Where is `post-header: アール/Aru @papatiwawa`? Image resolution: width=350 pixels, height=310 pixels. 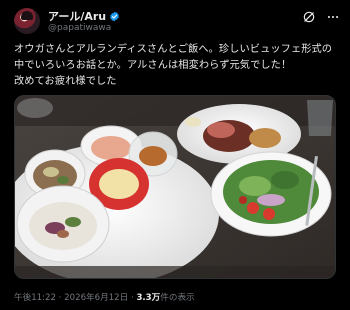
post-header: アール/Aru @papatiwawa is located at coordinates (176, 22).